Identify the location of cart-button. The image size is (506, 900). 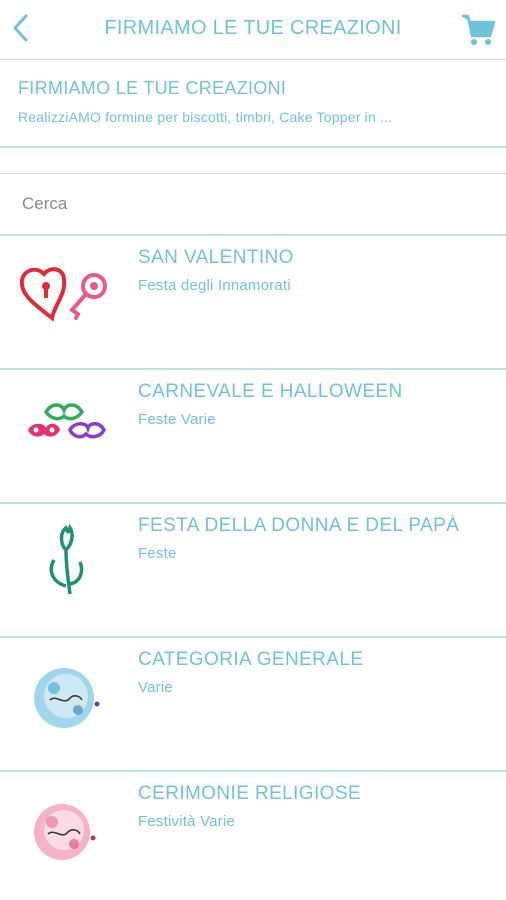
(478, 29).